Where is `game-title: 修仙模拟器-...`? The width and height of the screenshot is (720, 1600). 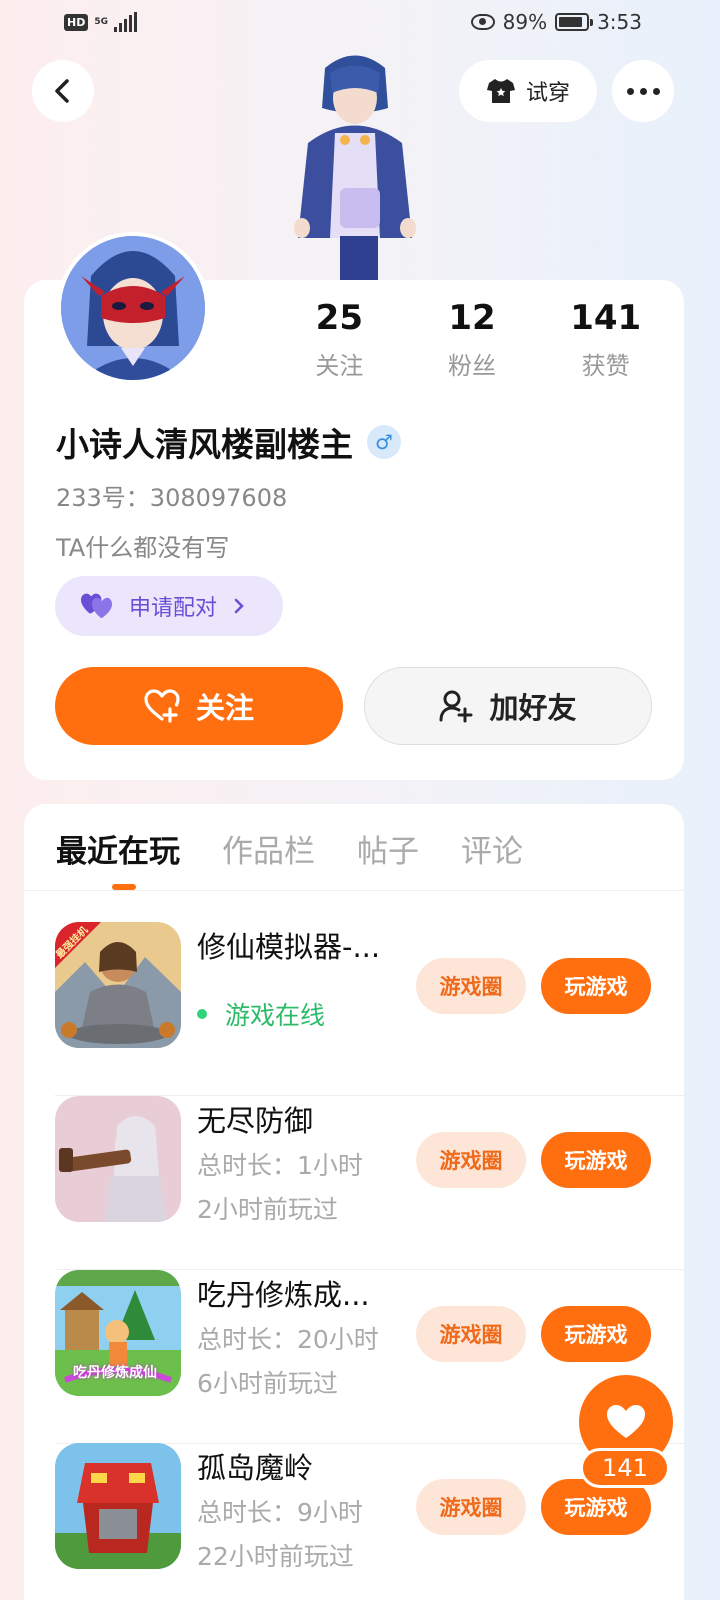
game-title: 修仙模拟器-... is located at coordinates (289, 947).